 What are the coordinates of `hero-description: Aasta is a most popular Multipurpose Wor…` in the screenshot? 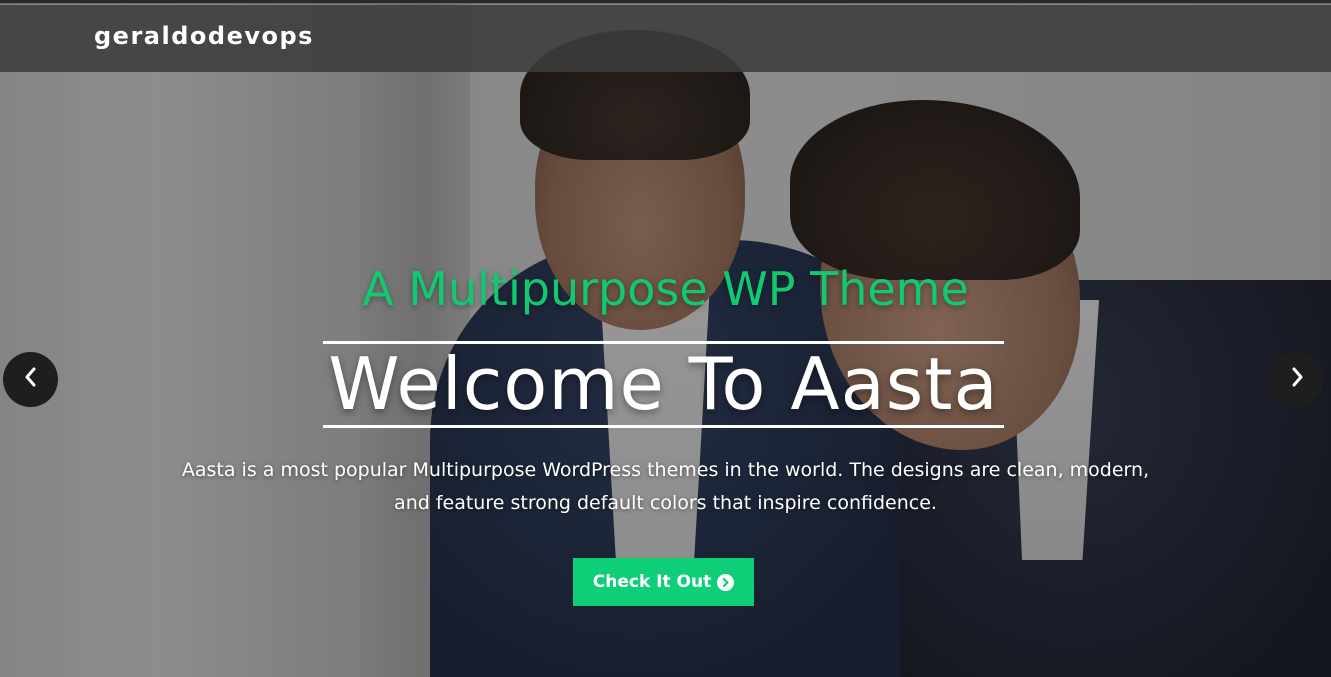 It's located at (665, 486).